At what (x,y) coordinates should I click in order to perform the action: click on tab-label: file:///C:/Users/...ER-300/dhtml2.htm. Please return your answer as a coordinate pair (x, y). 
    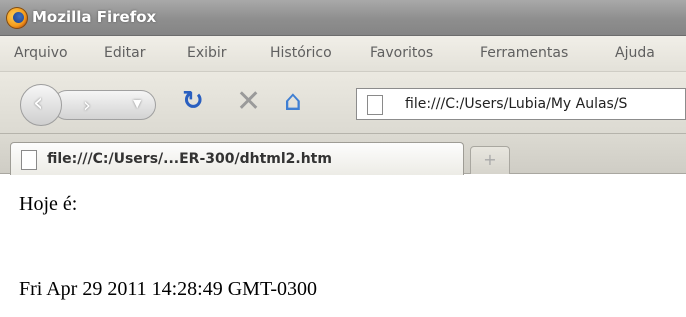
    Looking at the image, I should click on (189, 159).